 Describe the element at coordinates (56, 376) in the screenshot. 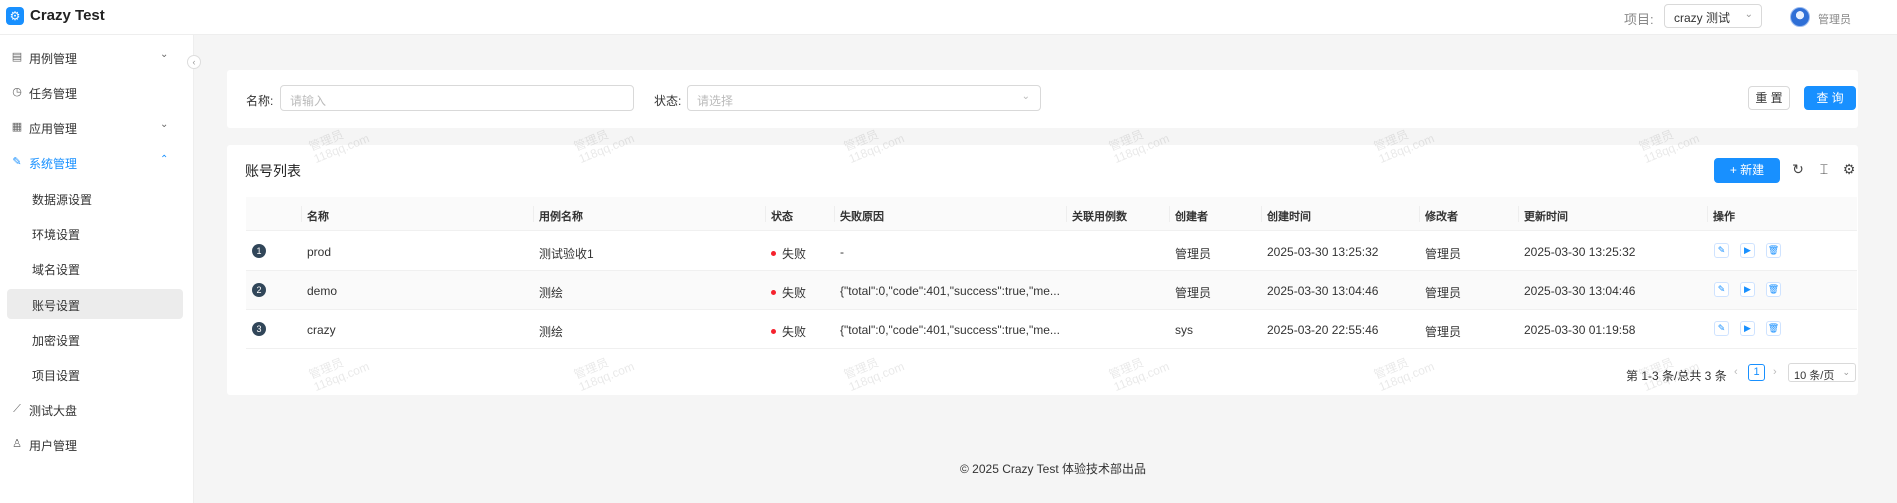

I see `sidebar-subitem-label: 项目设置` at that location.